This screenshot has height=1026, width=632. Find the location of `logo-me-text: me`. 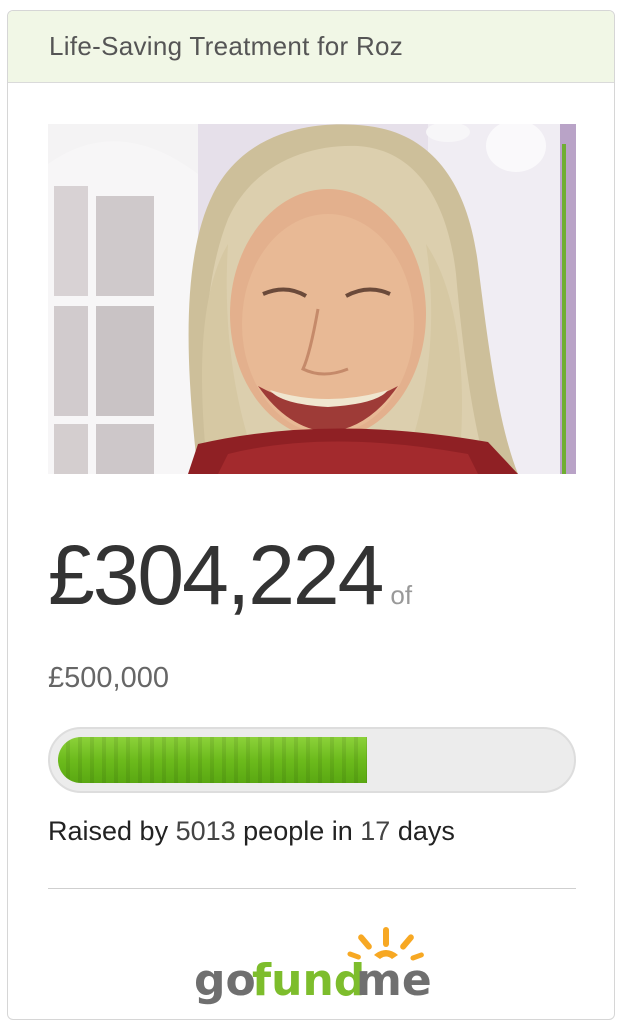

logo-me-text: me is located at coordinates (394, 980).